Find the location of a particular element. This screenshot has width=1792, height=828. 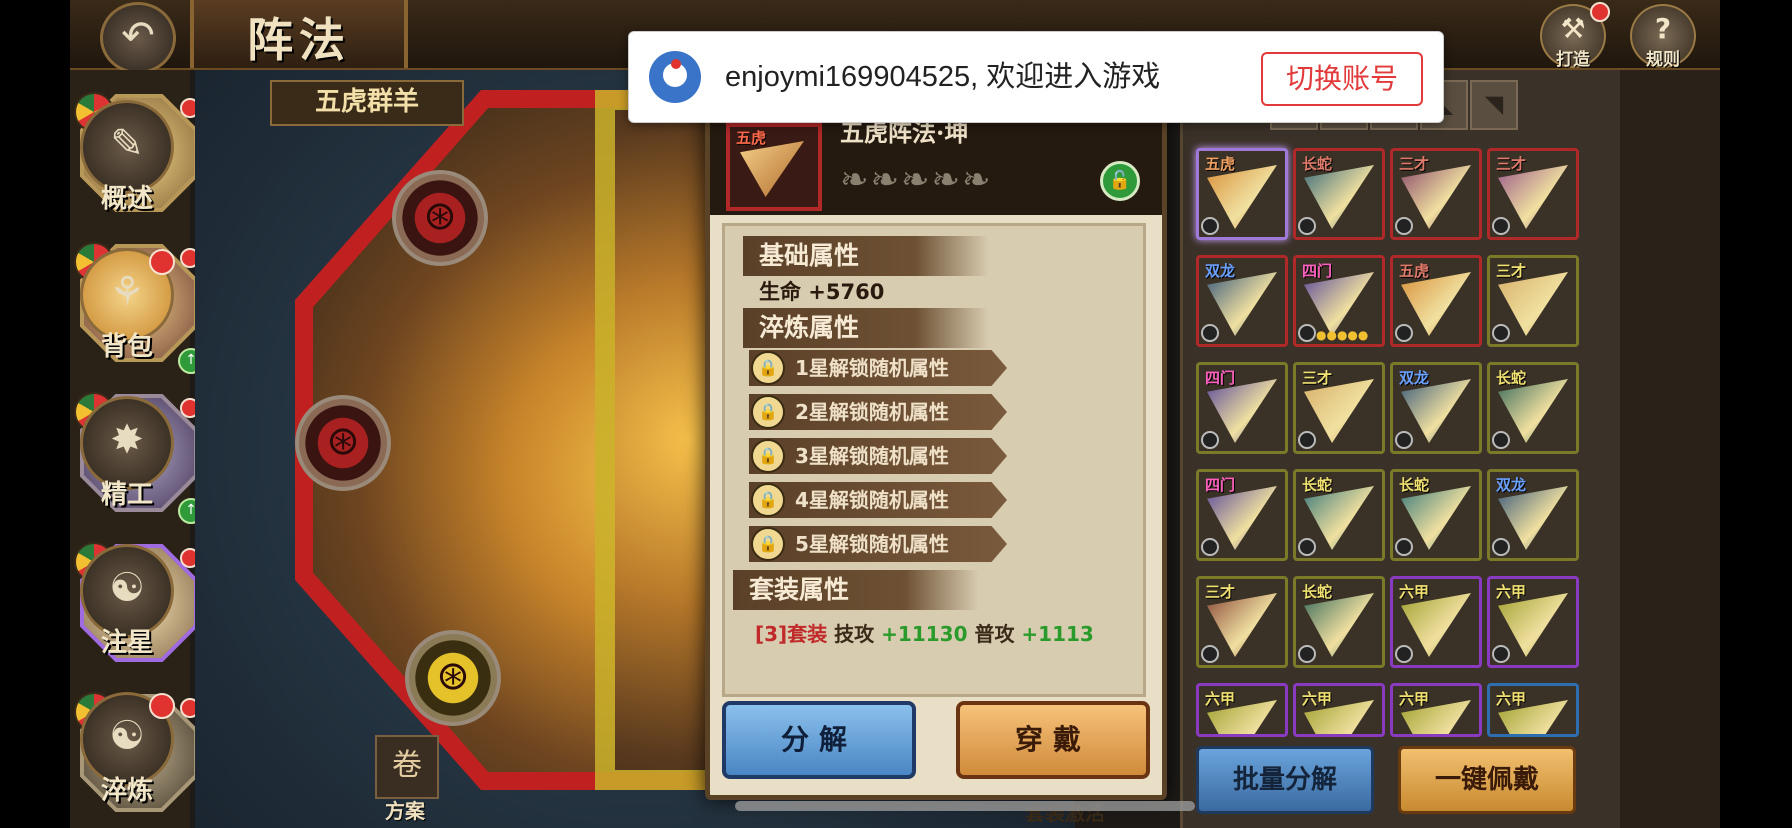

overview-button: ✎ 概述 is located at coordinates (127, 157).